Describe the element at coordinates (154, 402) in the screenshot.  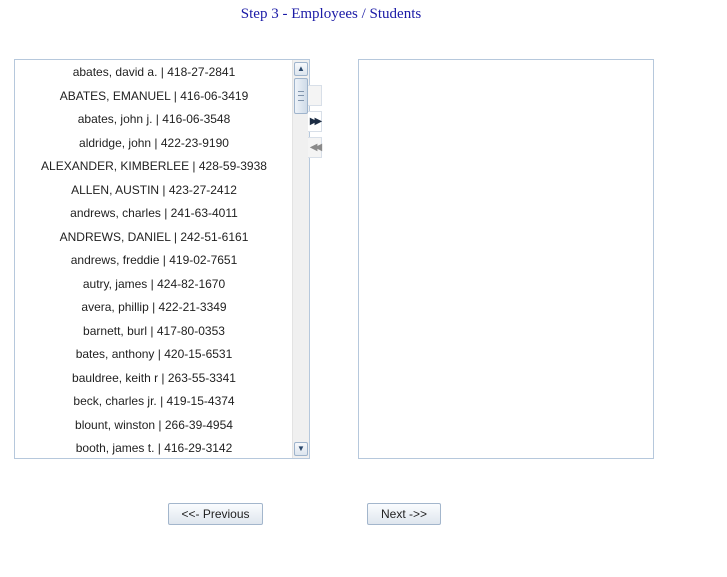
I see `list-item: beck, charles jr. | 419-15-4374` at that location.